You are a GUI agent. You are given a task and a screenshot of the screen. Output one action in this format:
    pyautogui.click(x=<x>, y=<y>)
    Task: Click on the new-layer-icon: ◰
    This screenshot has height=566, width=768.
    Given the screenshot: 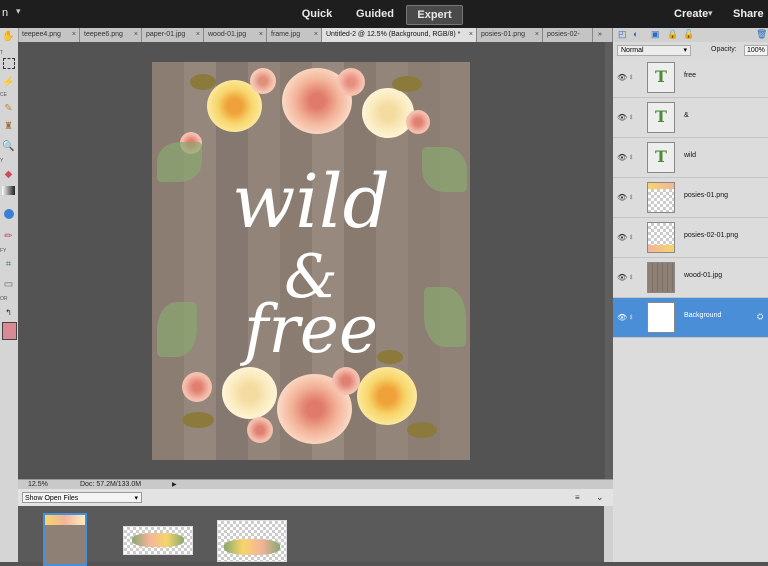 What is the action you would take?
    pyautogui.click(x=622, y=34)
    